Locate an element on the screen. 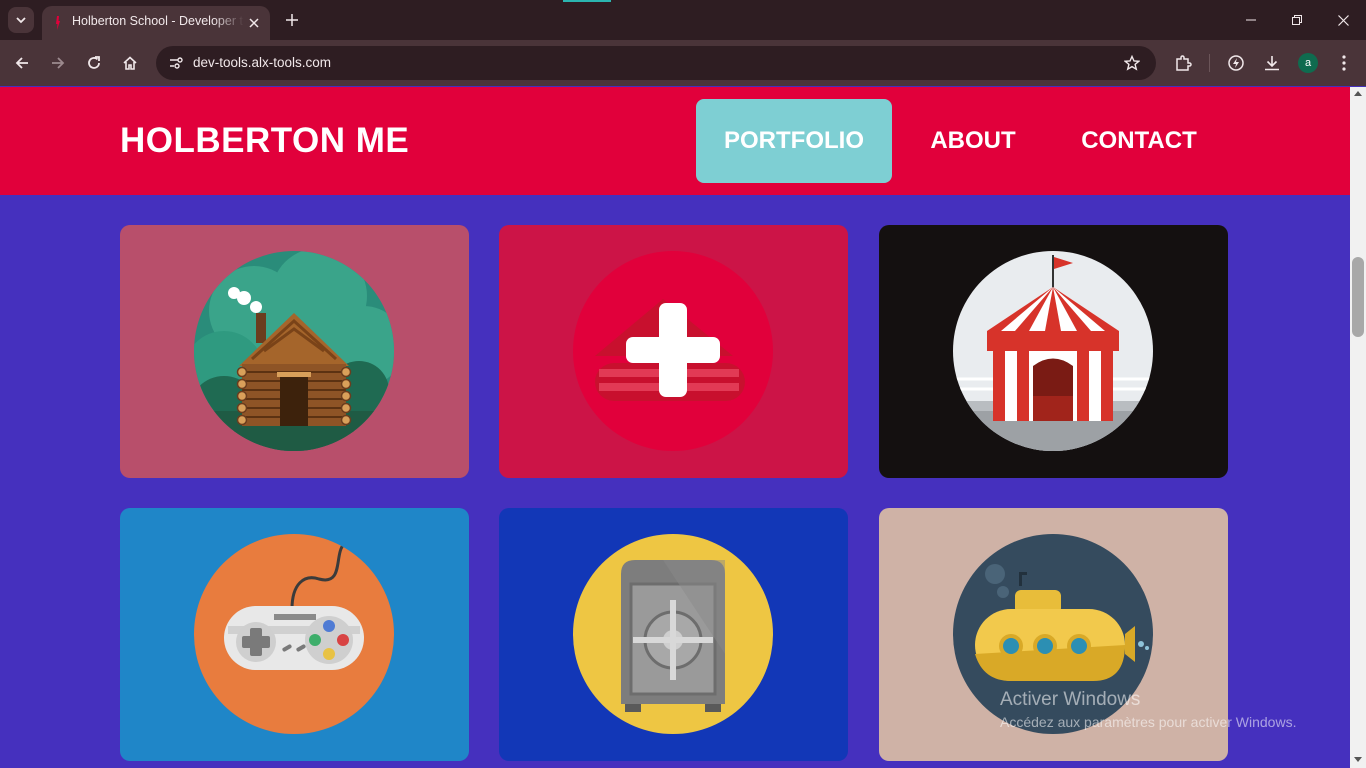  star-icon is located at coordinates (1132, 63).